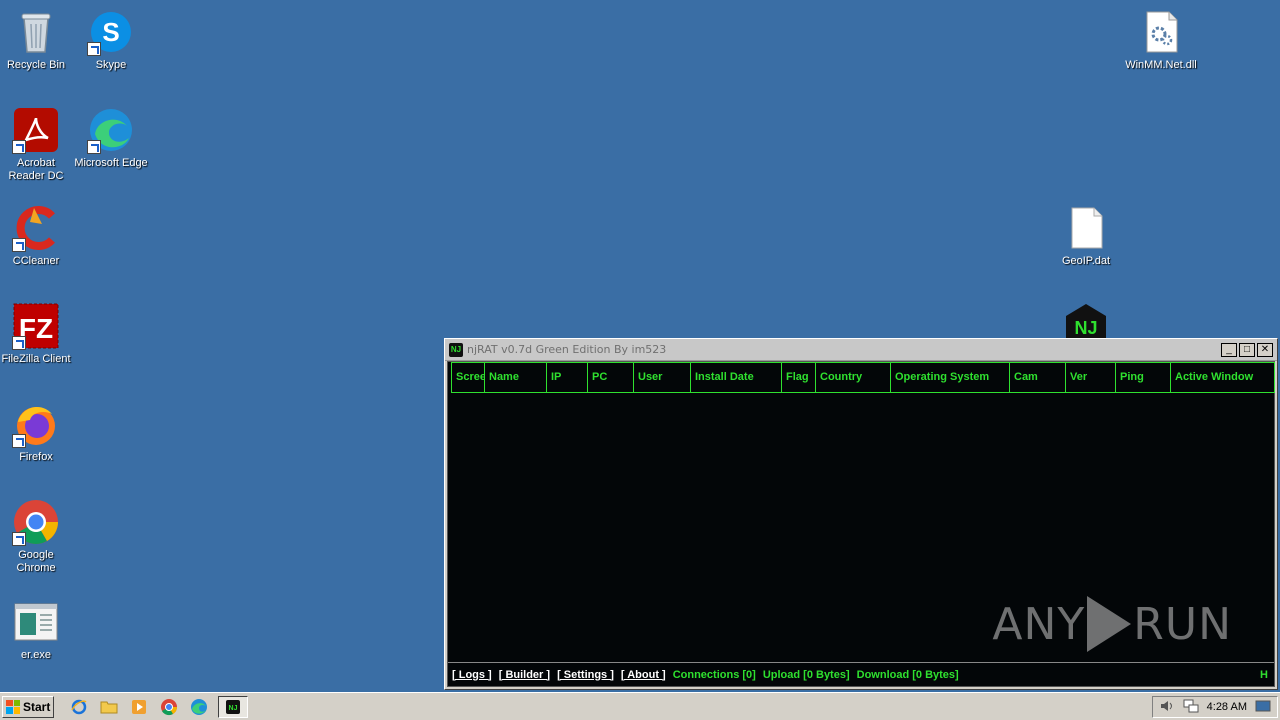 Image resolution: width=1280 pixels, height=720 pixels. Describe the element at coordinates (1038, 377) in the screenshot. I see `column-header-cam: Cam` at that location.